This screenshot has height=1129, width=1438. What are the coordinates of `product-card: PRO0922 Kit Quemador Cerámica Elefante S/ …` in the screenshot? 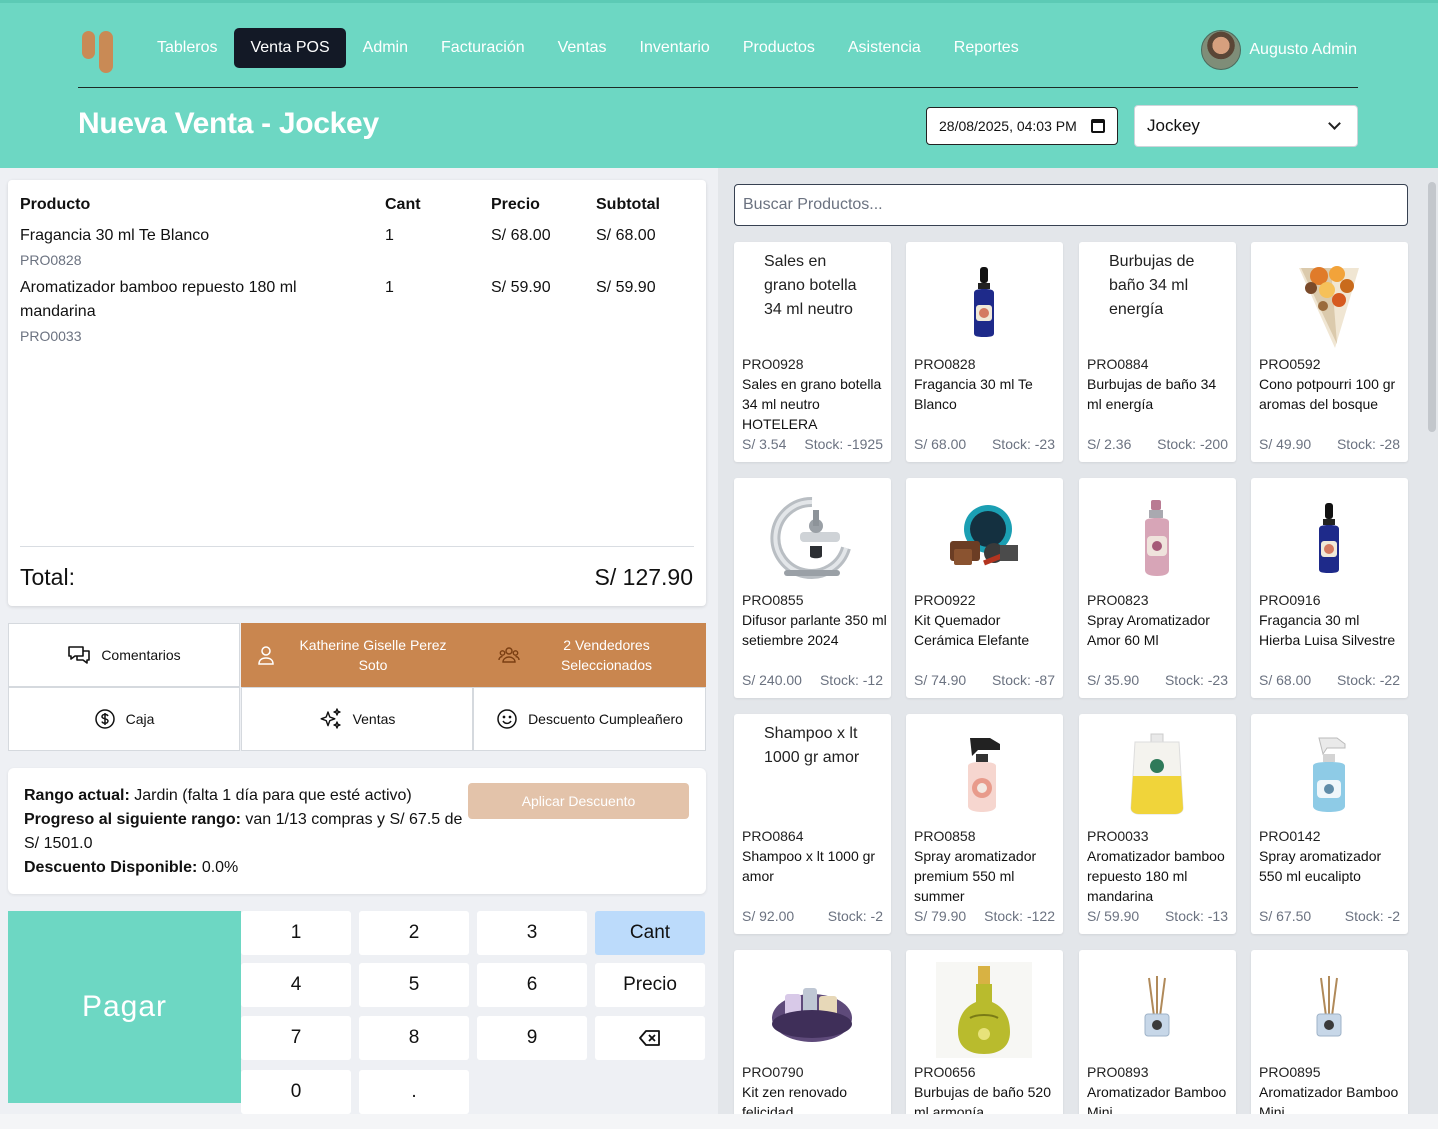 It's located at (984, 588).